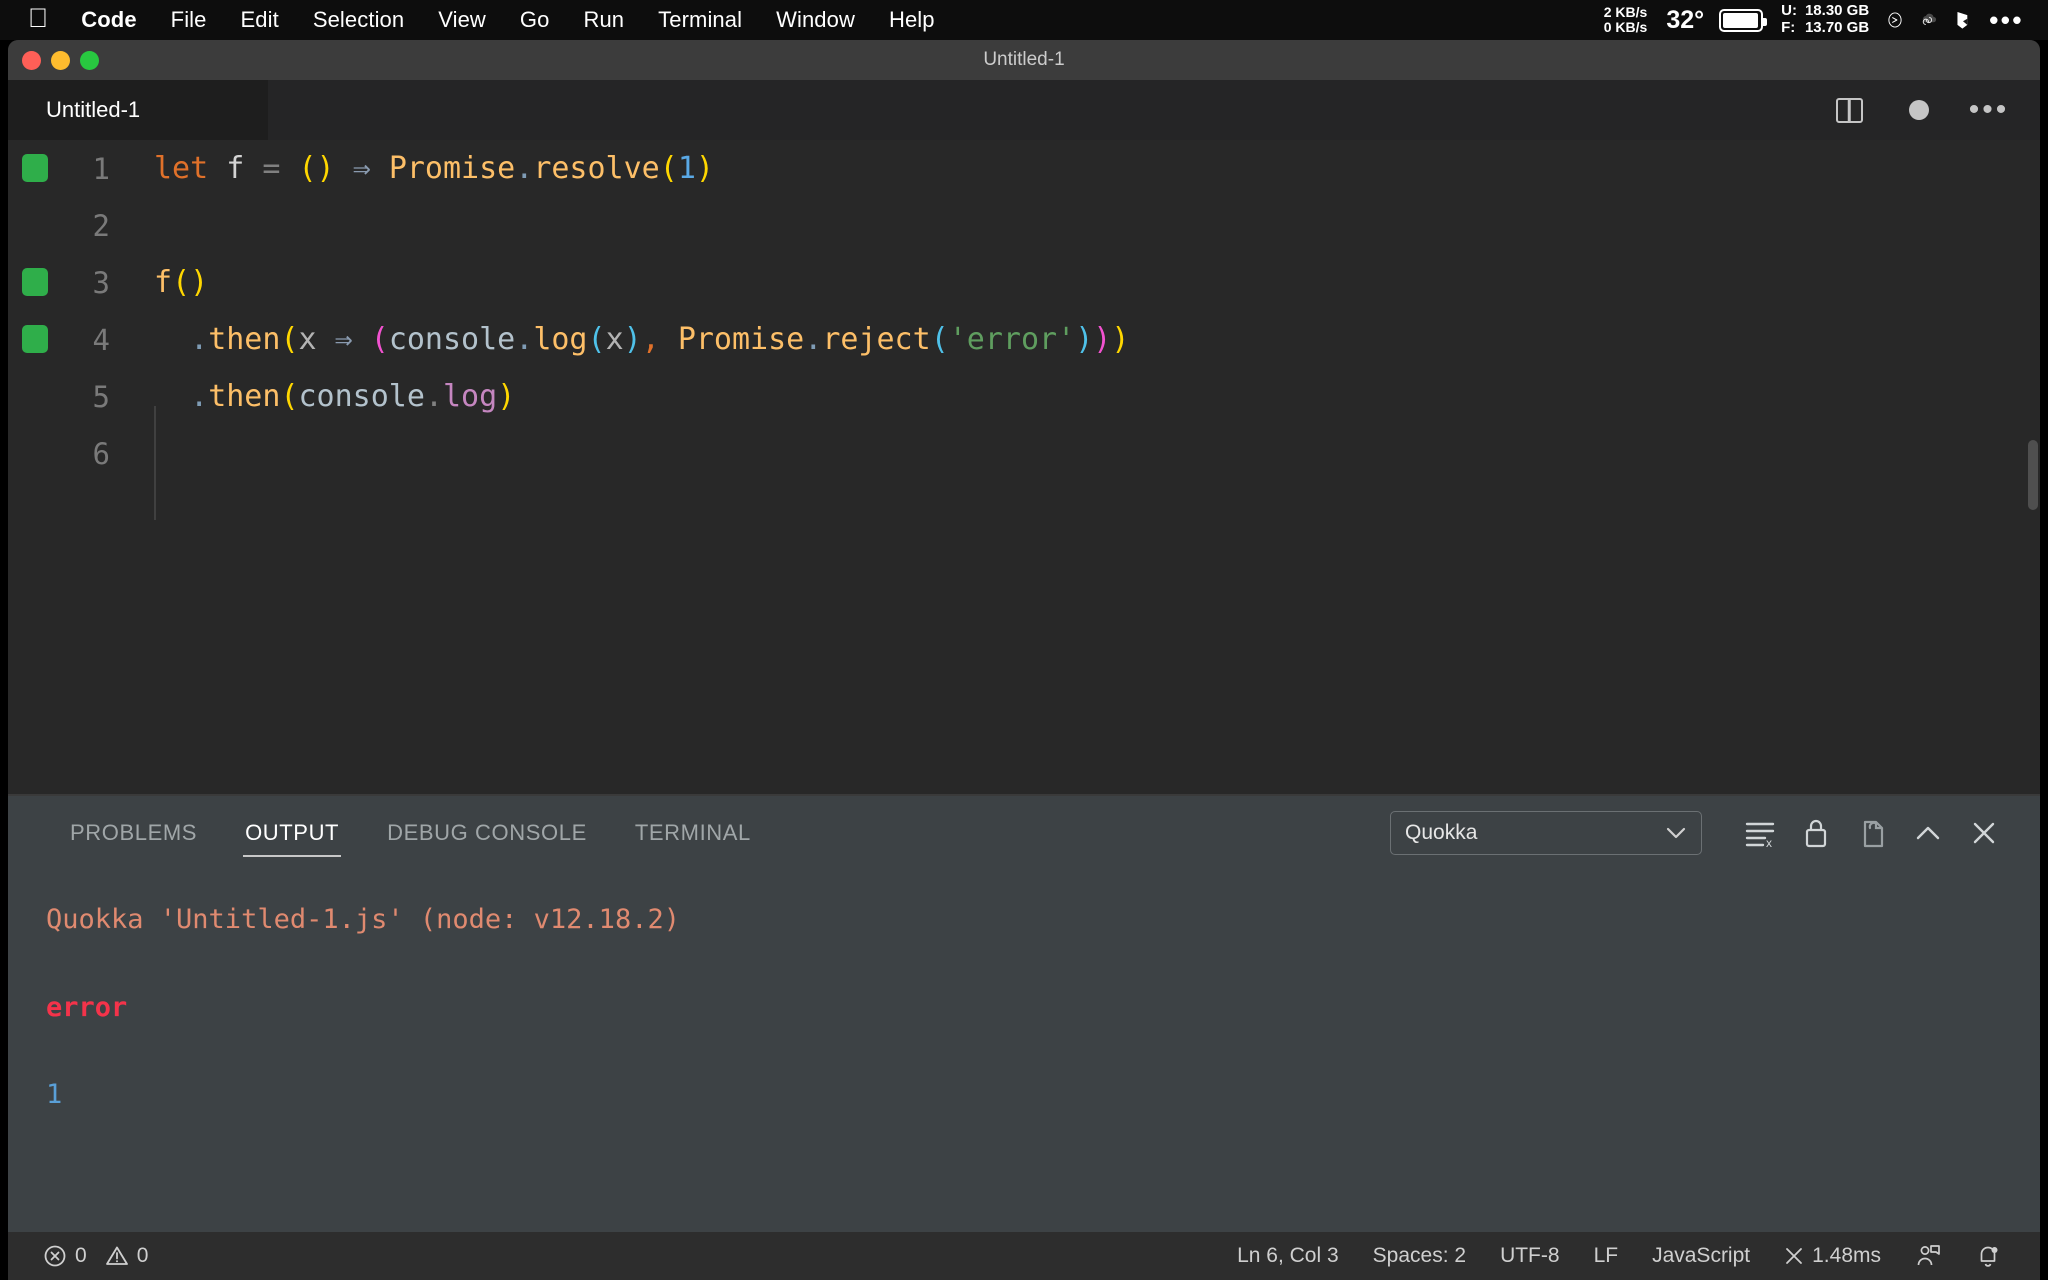  What do you see at coordinates (1794, 1256) in the screenshot?
I see `close-x-icon` at bounding box center [1794, 1256].